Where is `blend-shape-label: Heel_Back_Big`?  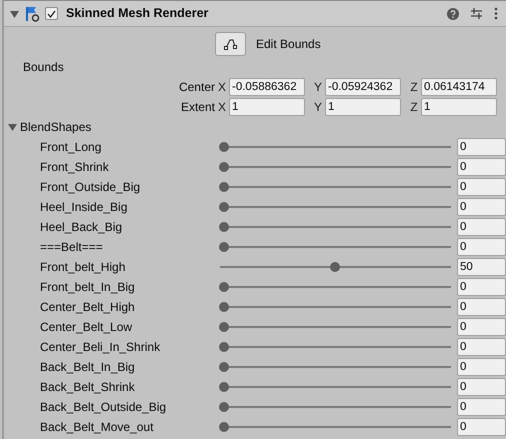 blend-shape-label: Heel_Back_Big is located at coordinates (81, 227).